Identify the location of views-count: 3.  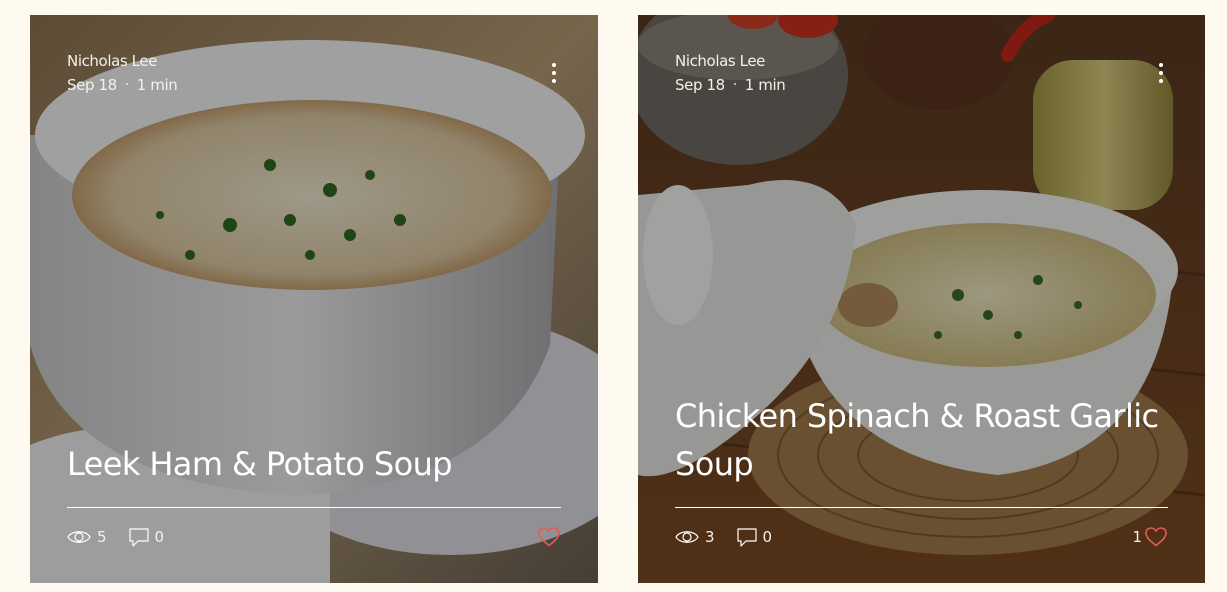
(695, 537).